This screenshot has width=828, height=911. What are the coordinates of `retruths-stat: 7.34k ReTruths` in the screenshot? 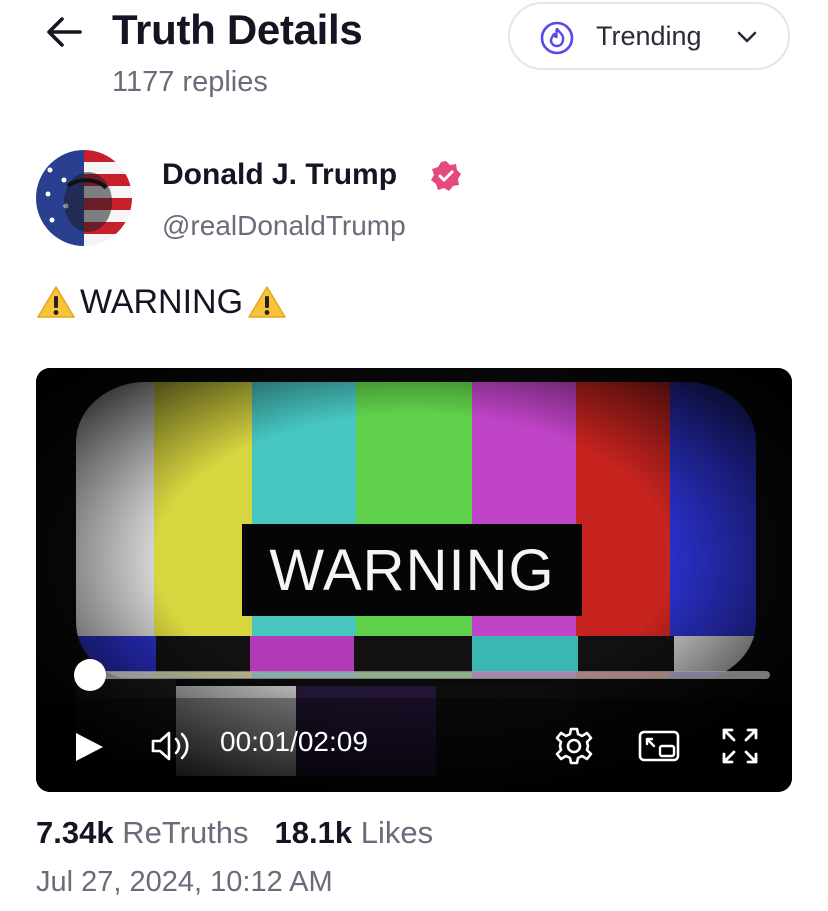 It's located at (142, 832).